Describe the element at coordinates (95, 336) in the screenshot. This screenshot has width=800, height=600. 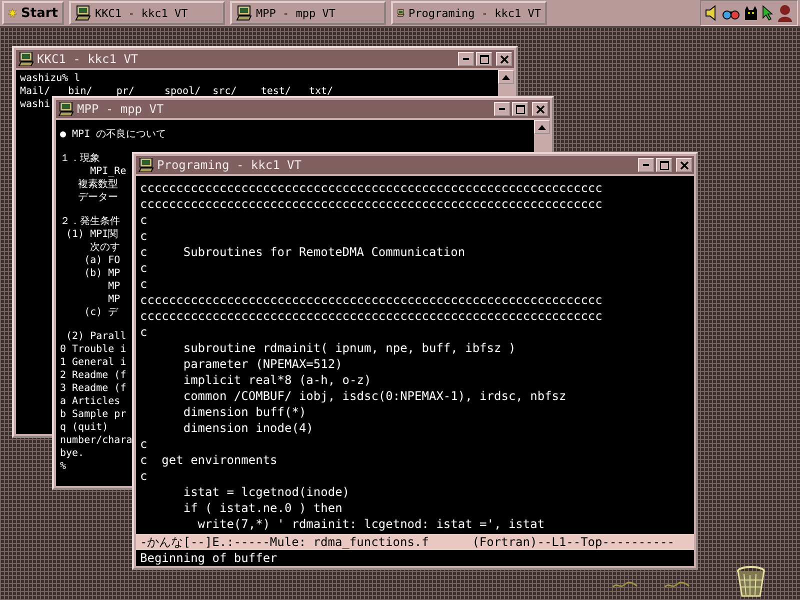
I see `terminal-line: (2) Parall` at that location.